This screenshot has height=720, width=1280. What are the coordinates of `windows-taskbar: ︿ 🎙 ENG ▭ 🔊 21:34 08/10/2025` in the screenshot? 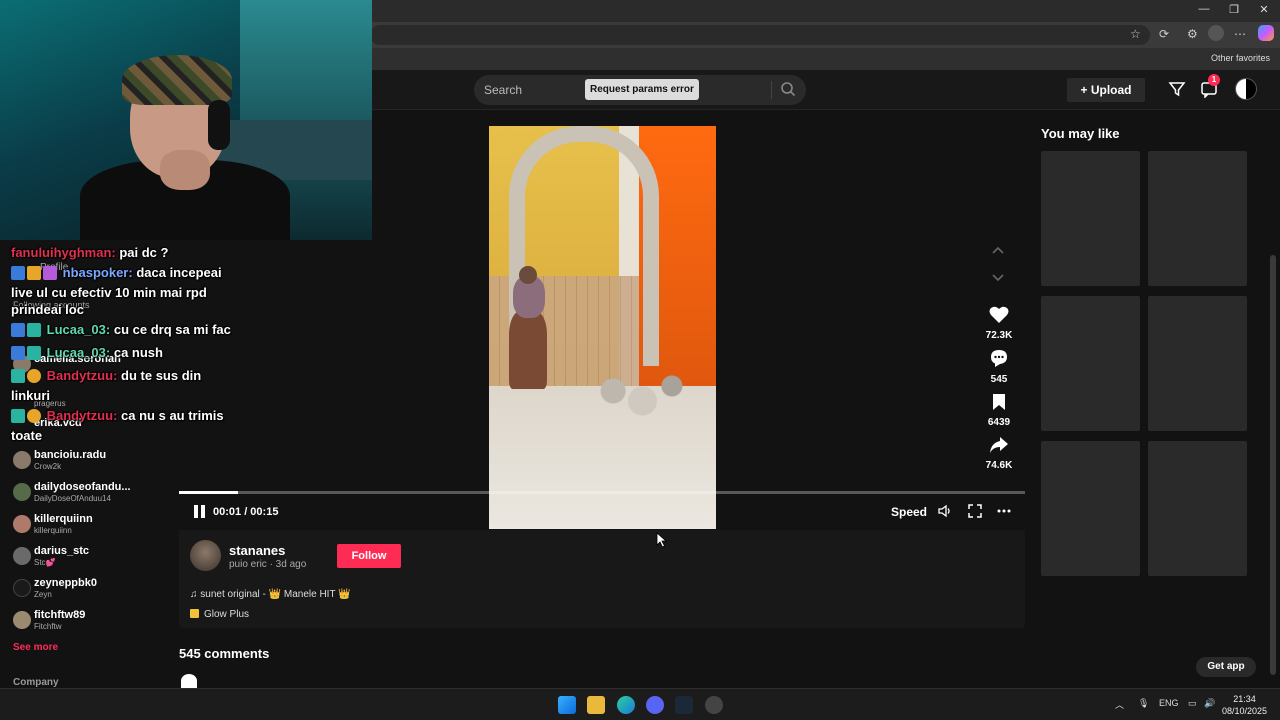 It's located at (640, 704).